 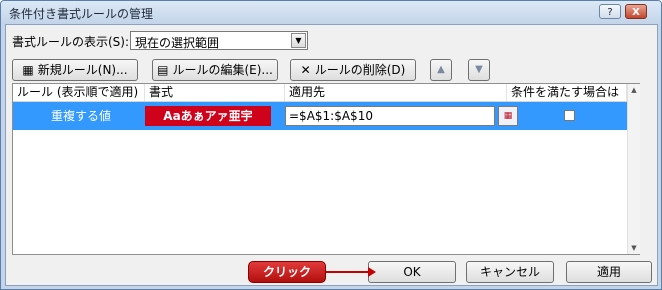 I want to click on column-header-format: 書式, so click(x=215, y=92).